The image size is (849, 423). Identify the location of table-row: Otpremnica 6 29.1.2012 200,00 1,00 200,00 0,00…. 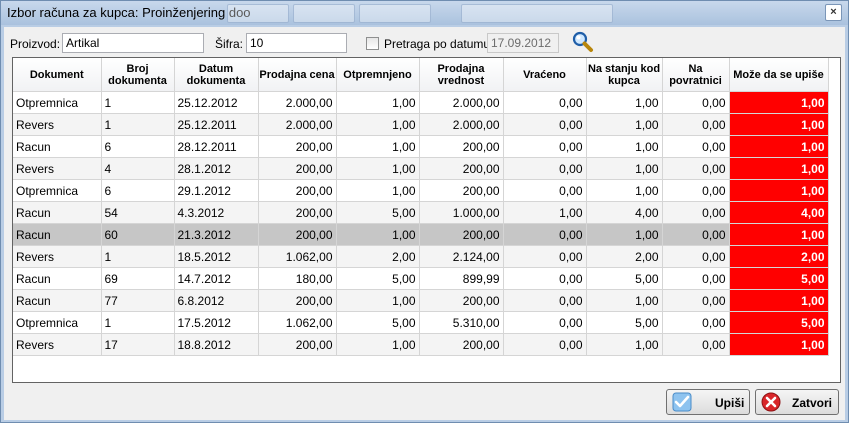
(421, 190).